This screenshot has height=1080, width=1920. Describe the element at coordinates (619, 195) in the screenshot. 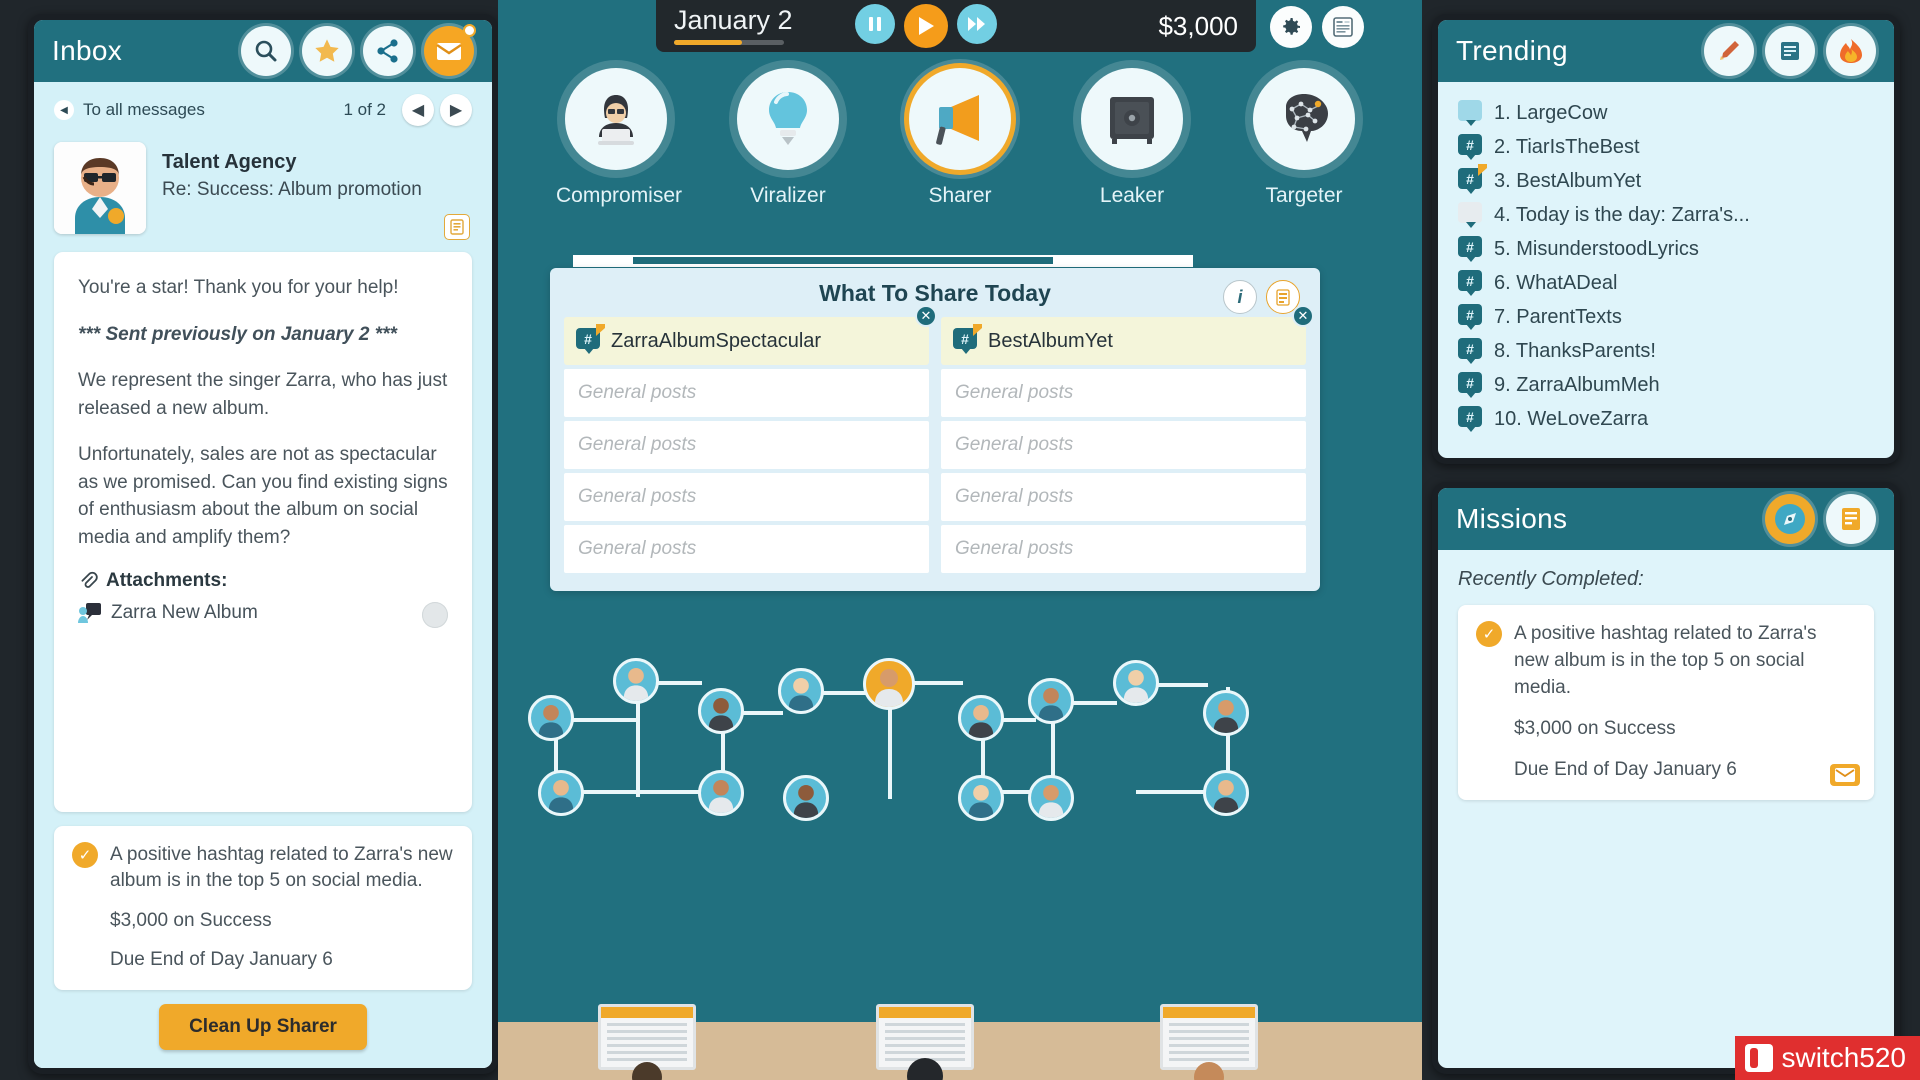

I see `tool-label: Compromiser` at that location.